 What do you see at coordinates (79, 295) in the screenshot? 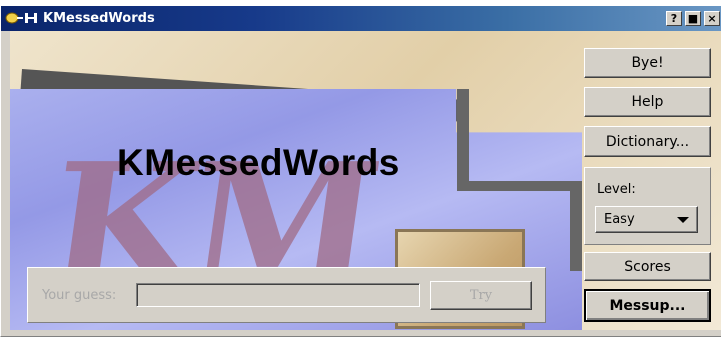
I see `guess-label: Your guess:` at bounding box center [79, 295].